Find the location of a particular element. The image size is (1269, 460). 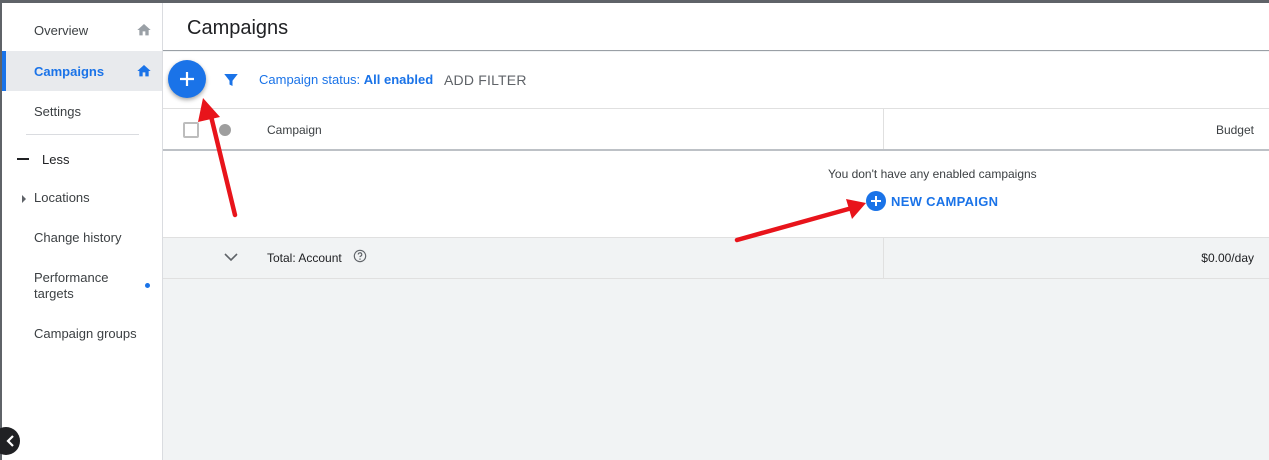

table-header: Campaign Budget is located at coordinates (716, 130).